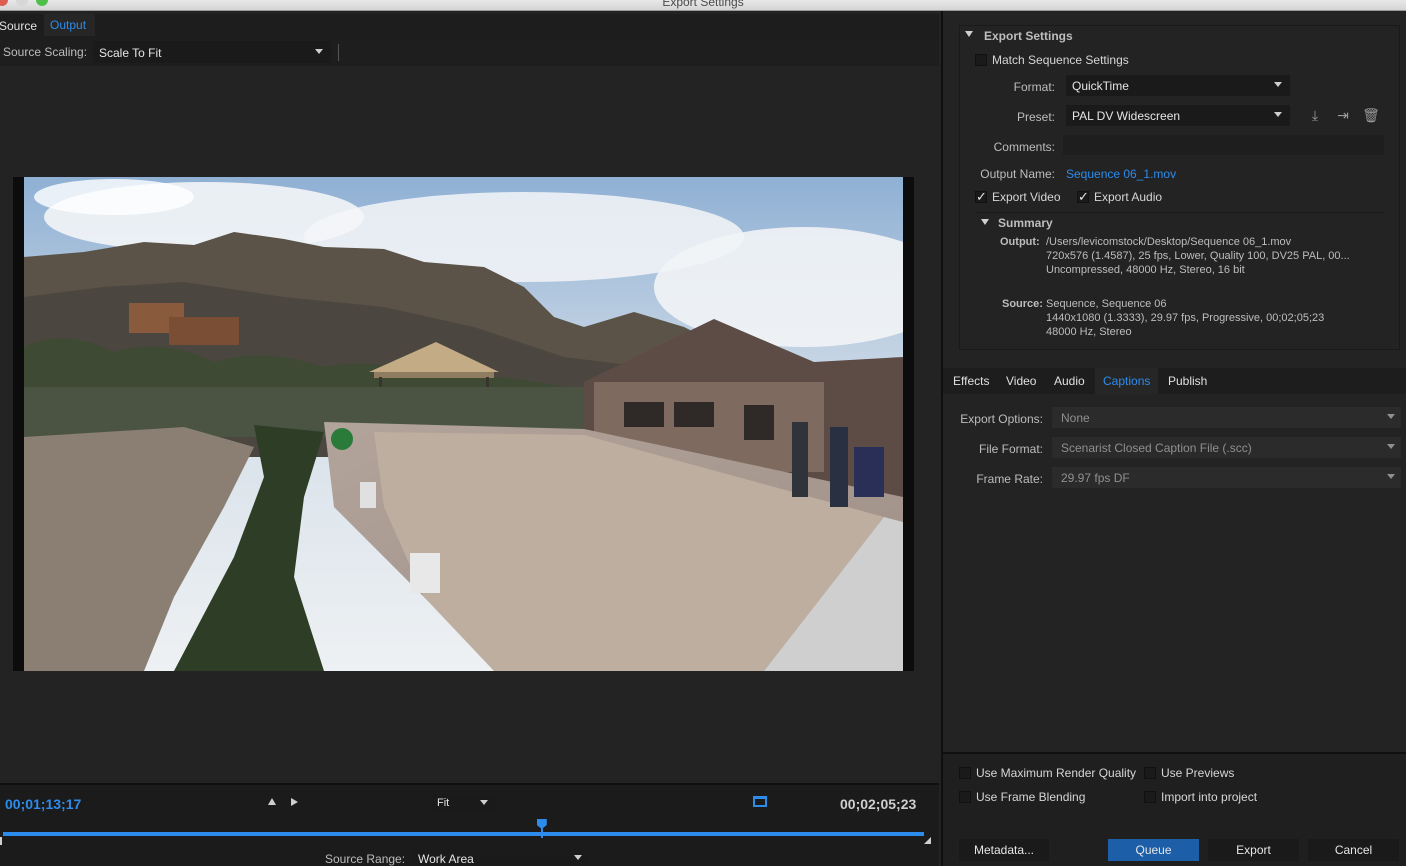  What do you see at coordinates (69, 25) in the screenshot?
I see `tab-output: Output` at bounding box center [69, 25].